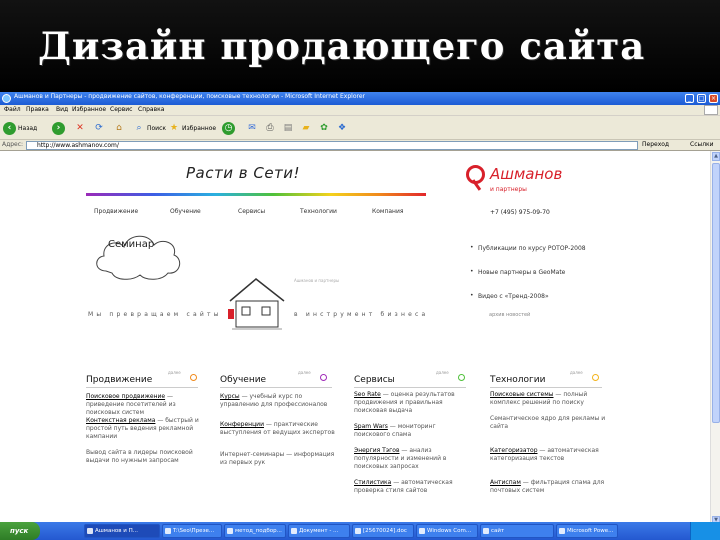  I want to click on research-icon: ❖, so click(342, 128).